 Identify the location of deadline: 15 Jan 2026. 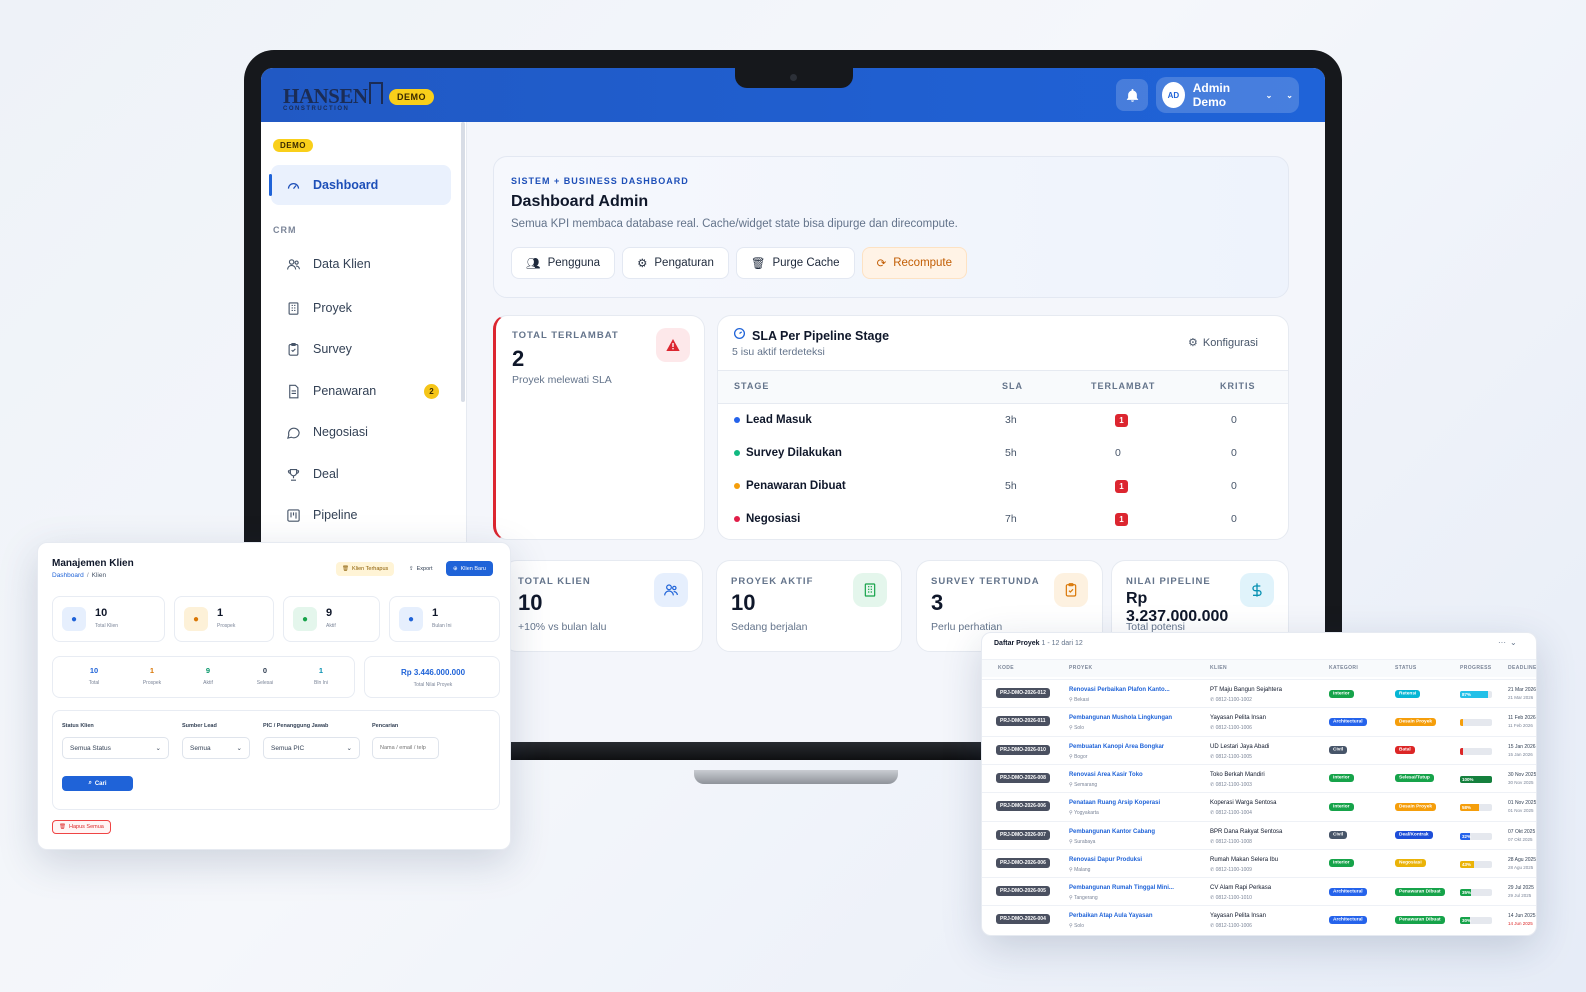
(1522, 746).